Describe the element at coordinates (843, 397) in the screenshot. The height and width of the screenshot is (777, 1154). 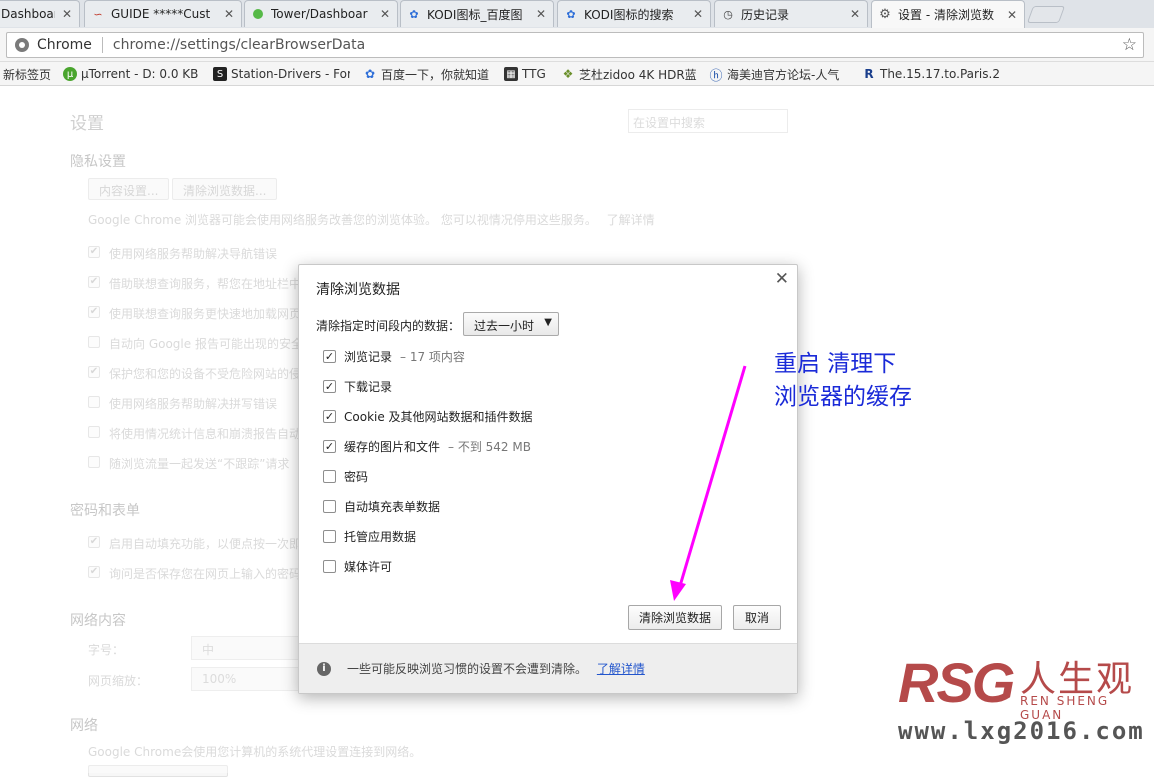
I see `annotation-line: 浏览器的缓存` at that location.